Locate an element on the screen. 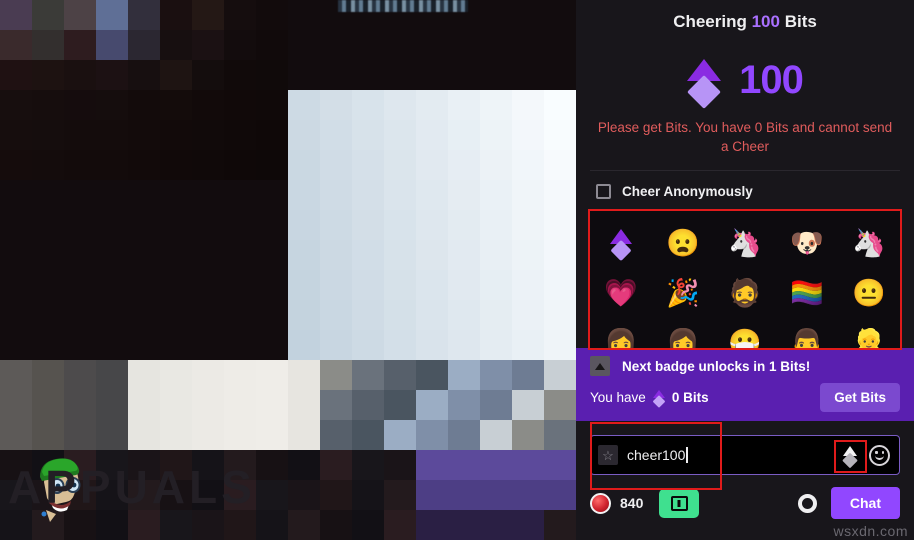 The width and height of the screenshot is (914, 540). text-cursor is located at coordinates (687, 455).